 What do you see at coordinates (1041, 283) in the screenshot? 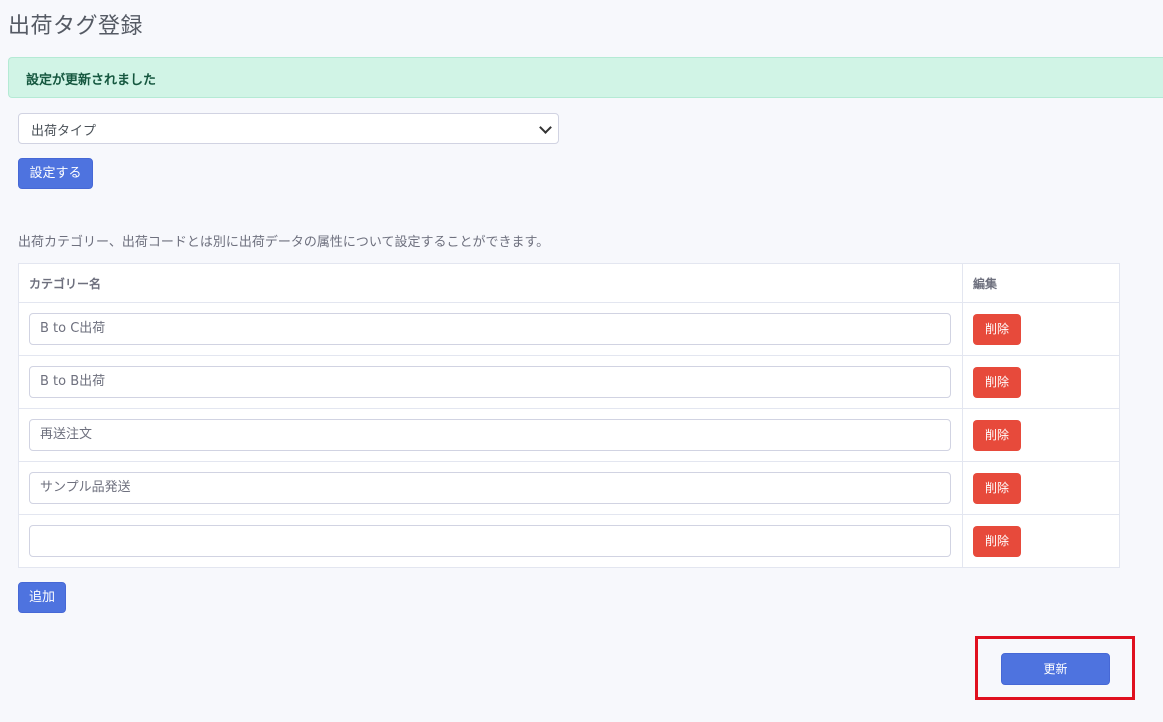
I see `column-header-edit: 編集` at bounding box center [1041, 283].